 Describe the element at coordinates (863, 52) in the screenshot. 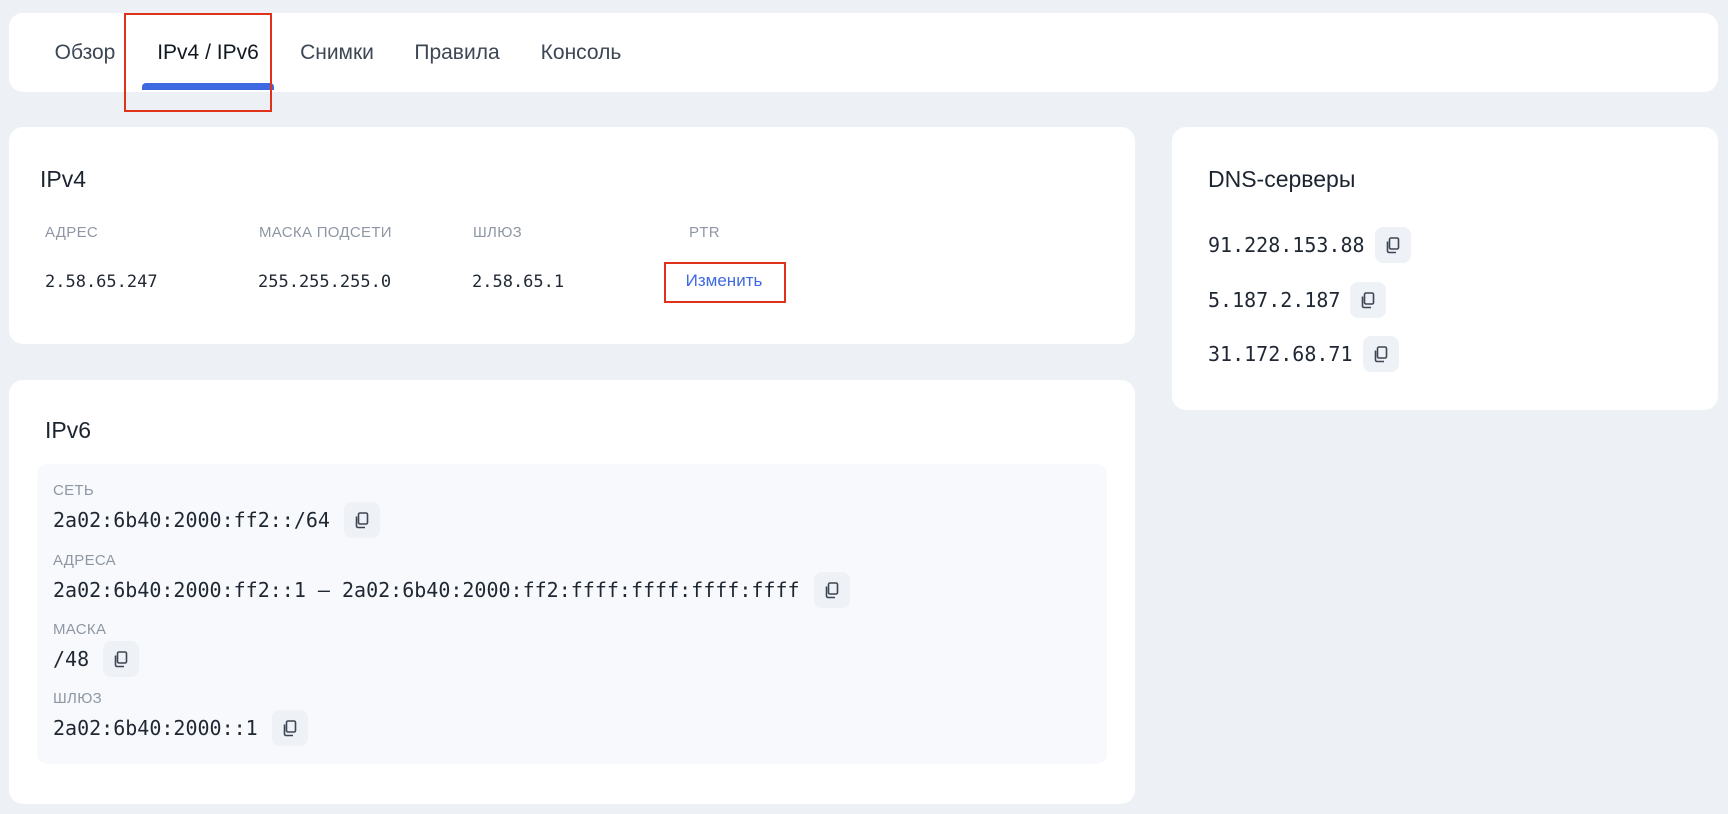

I see `tab-bar: Обзор IPv4 / IPv6 Снимки Правила Консоль` at that location.